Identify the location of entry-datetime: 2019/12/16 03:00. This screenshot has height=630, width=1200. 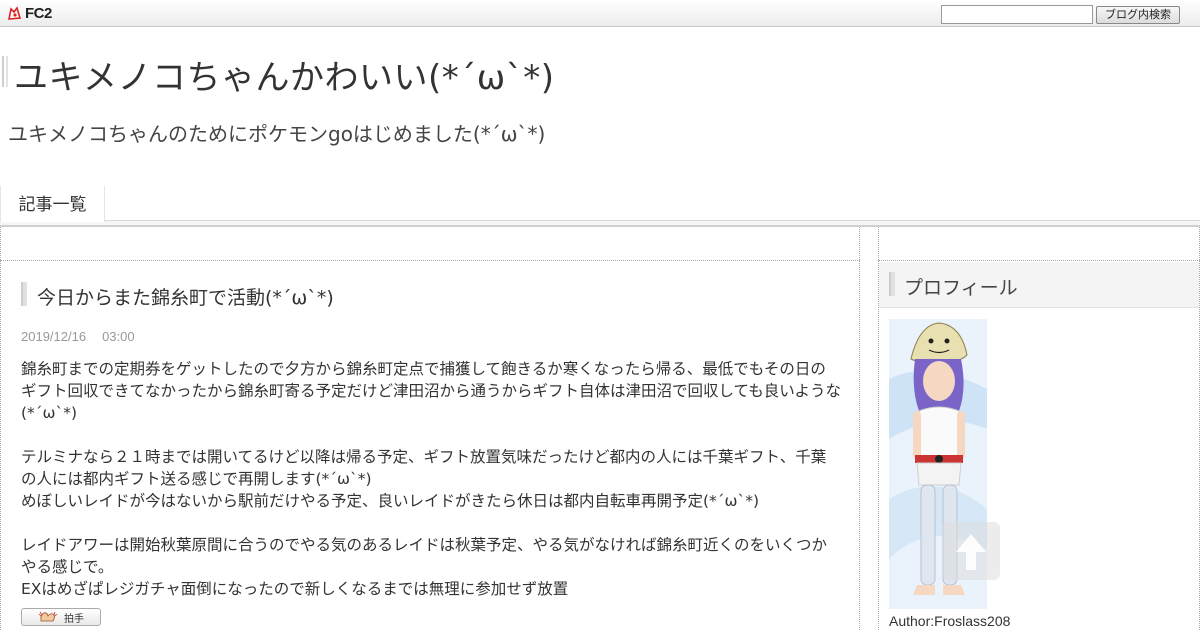
(86, 336).